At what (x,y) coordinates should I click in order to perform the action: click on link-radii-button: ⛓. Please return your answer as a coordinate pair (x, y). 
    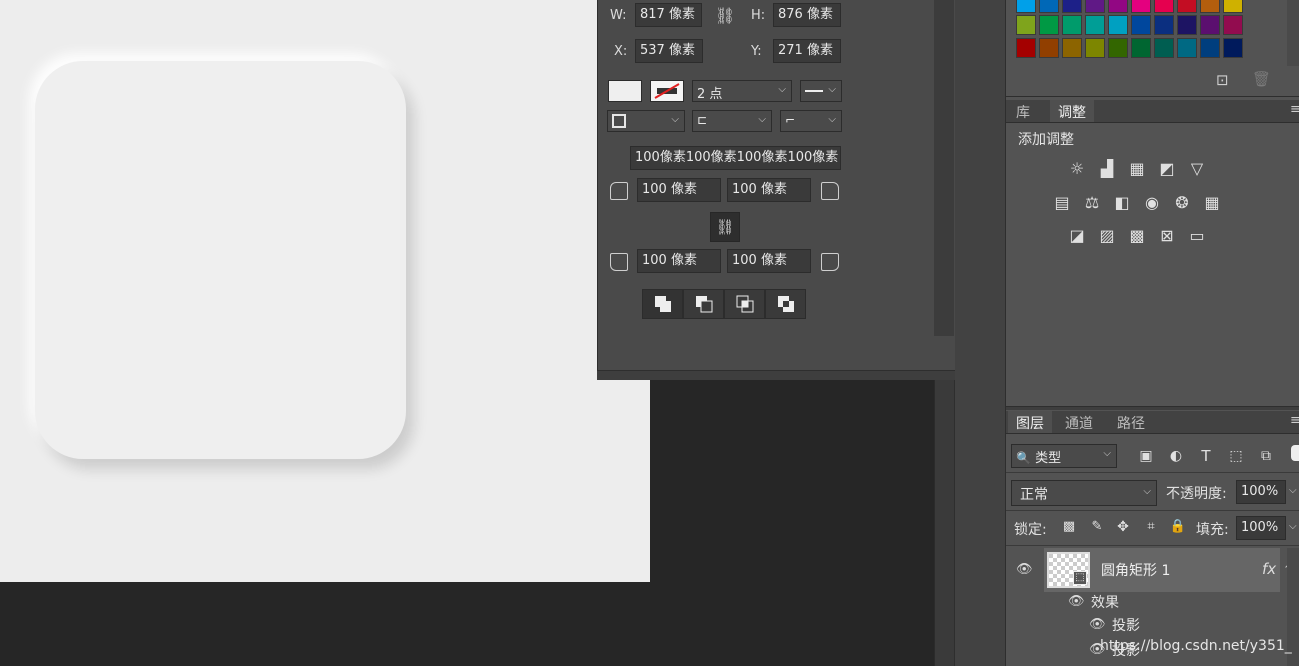
    Looking at the image, I should click on (725, 227).